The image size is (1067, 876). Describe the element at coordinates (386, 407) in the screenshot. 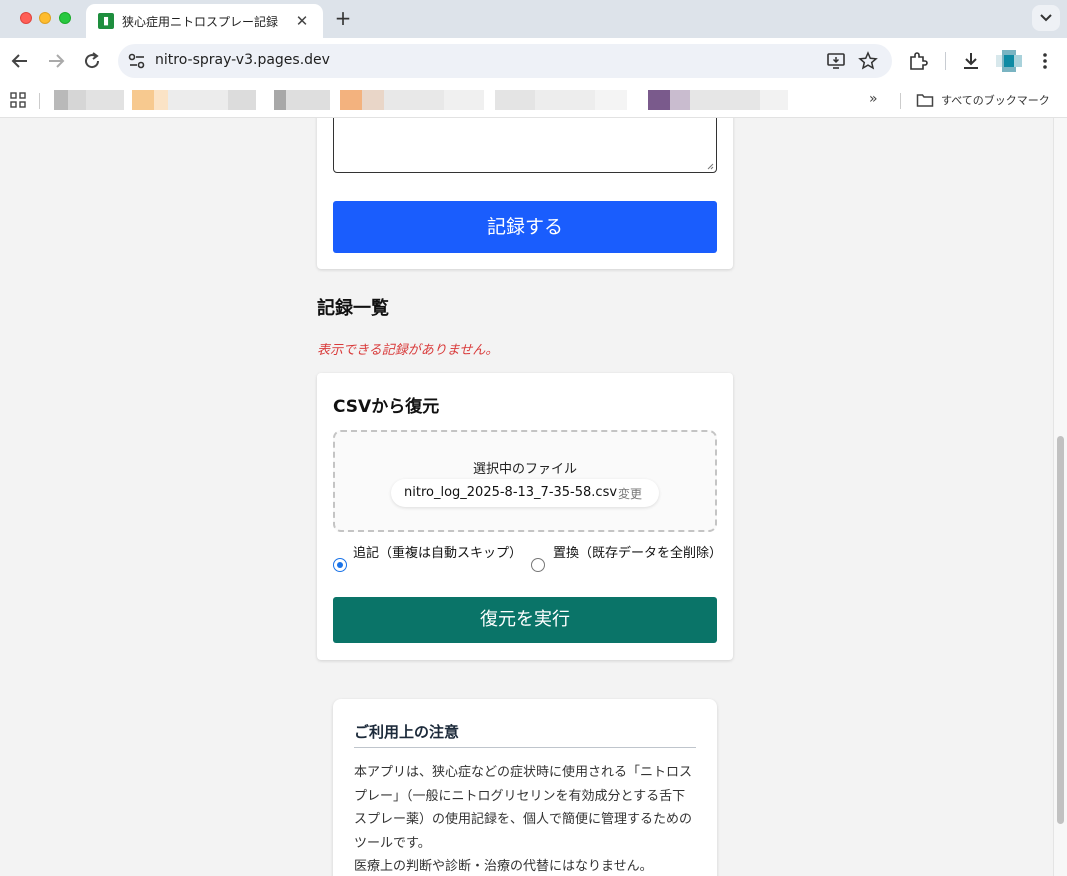

I see `csv-restore-heading: CSVから復元` at that location.